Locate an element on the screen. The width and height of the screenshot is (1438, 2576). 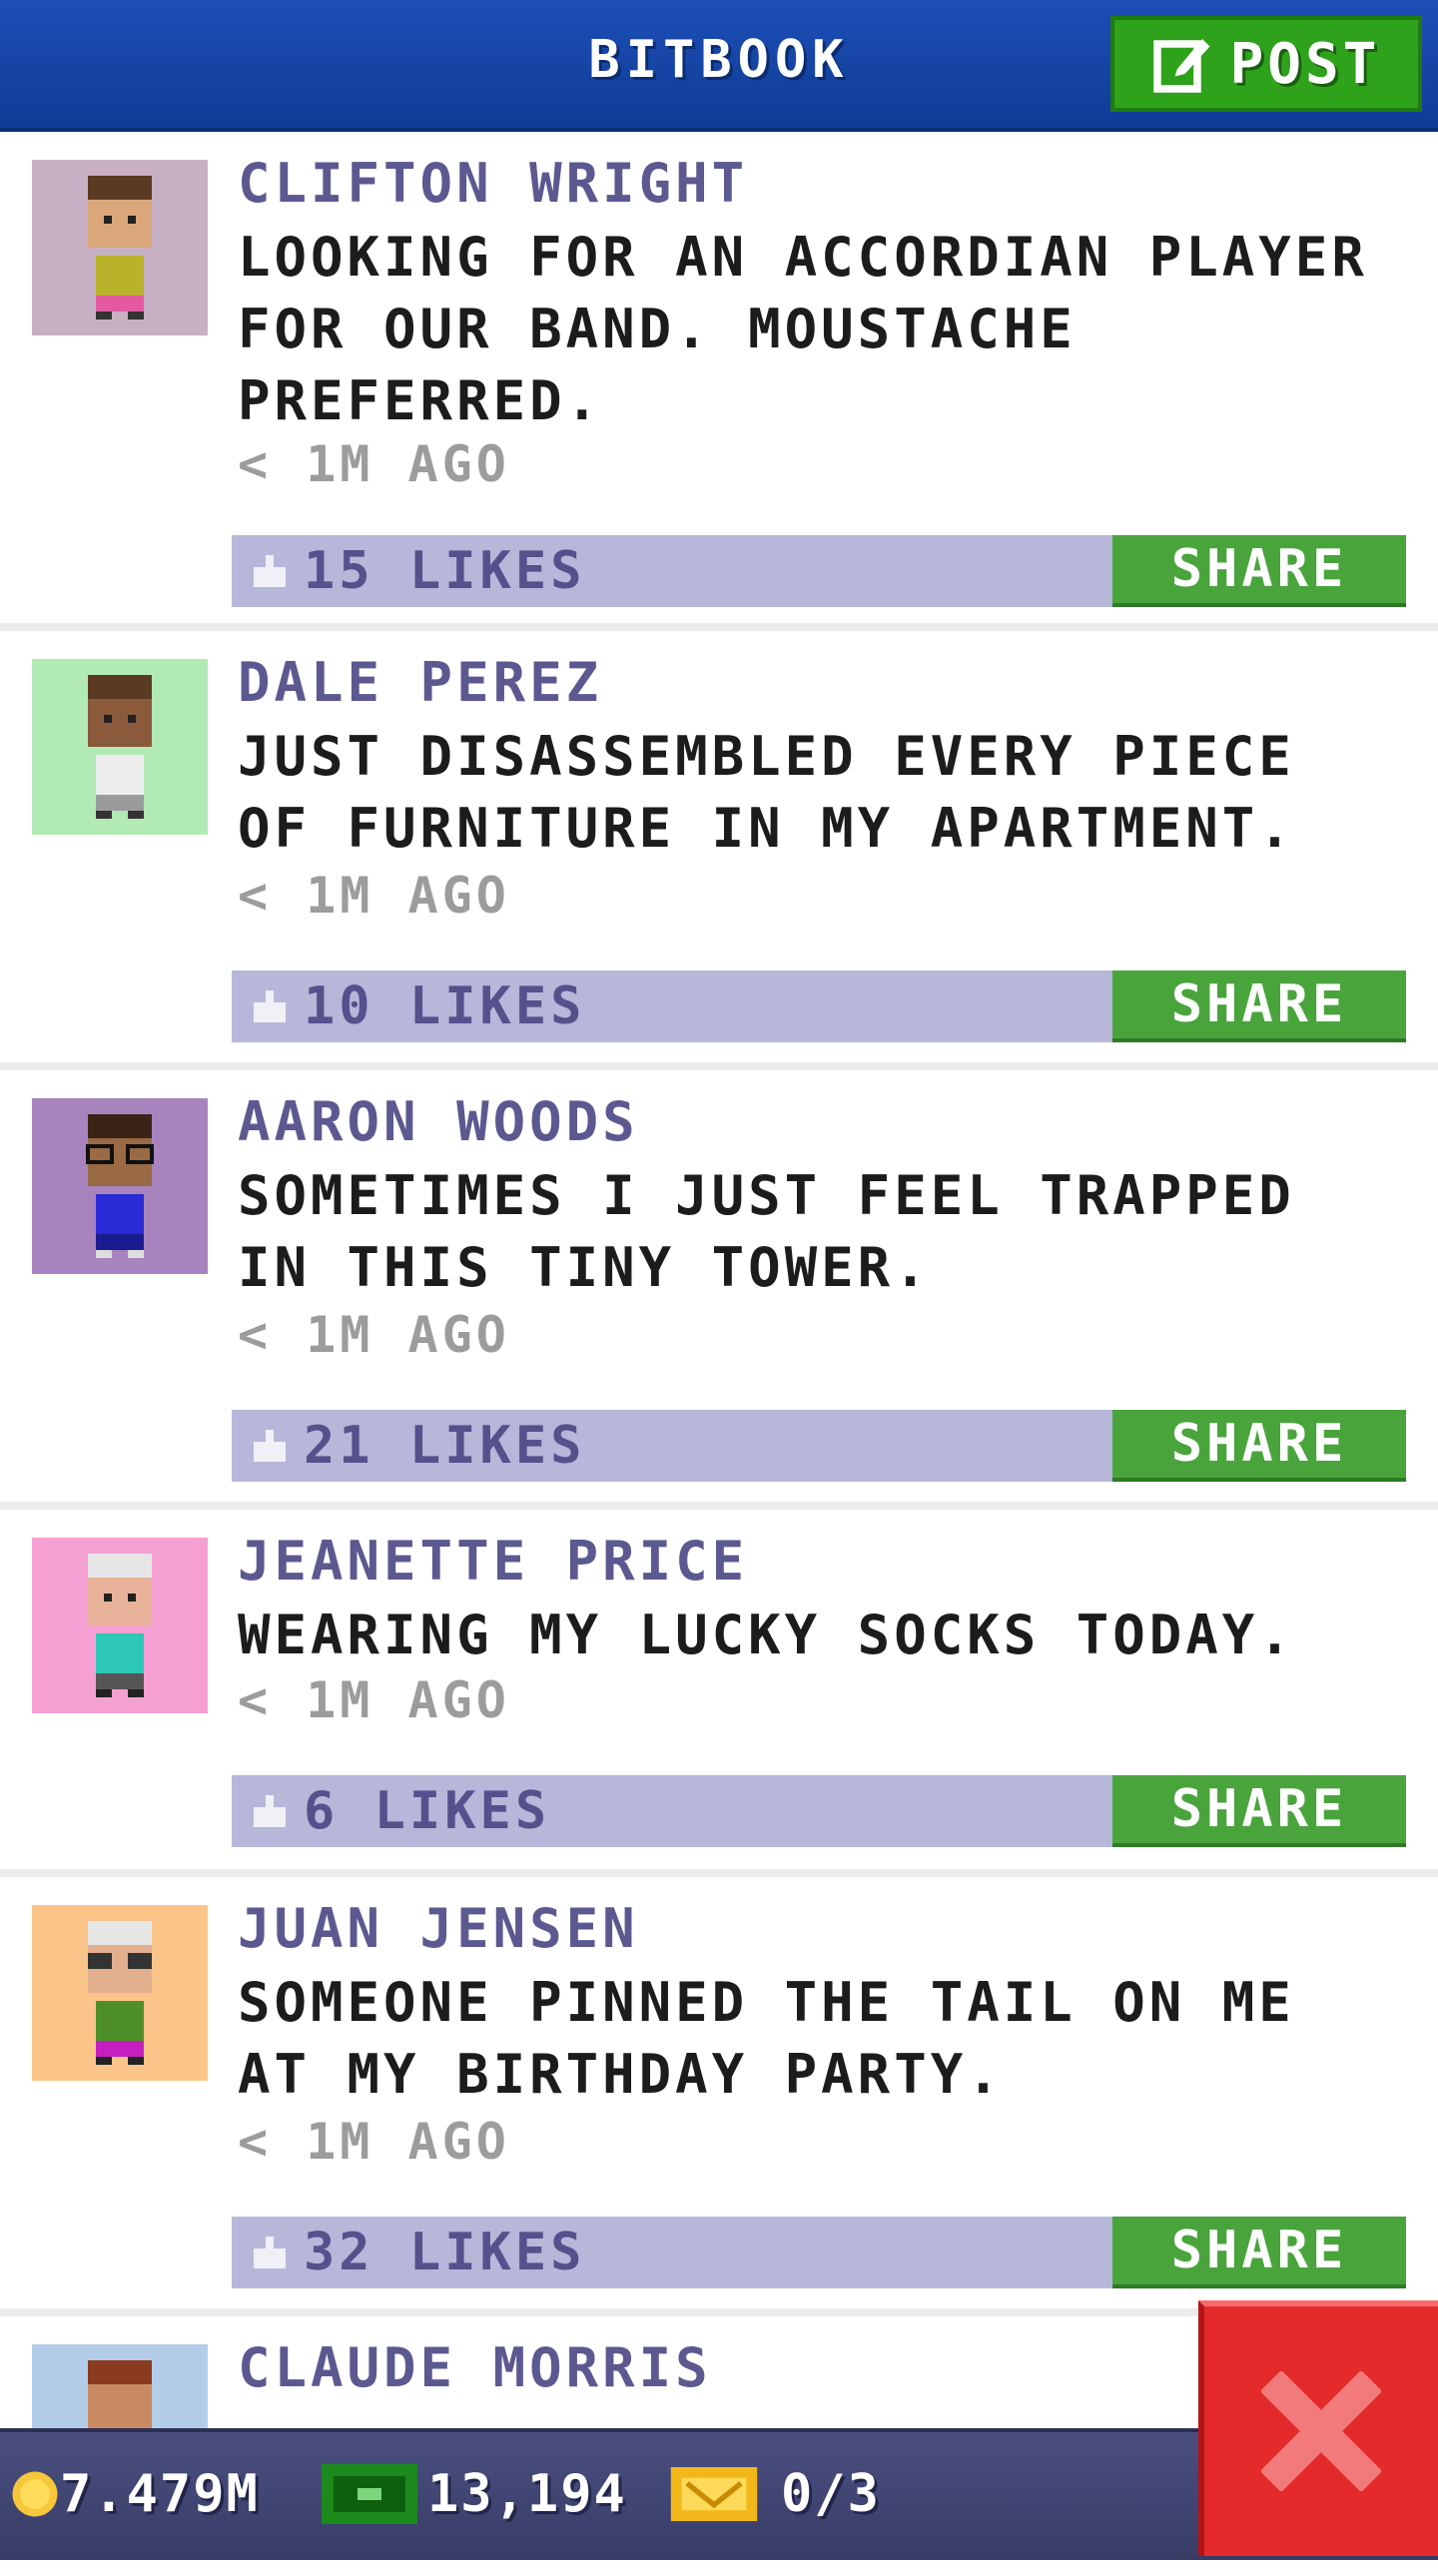
like-bar: 15 LIKES SHARE is located at coordinates (819, 571).